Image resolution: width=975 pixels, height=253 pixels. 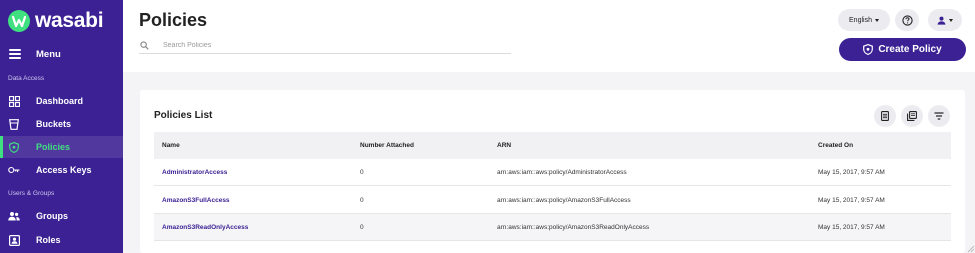 I want to click on hamburger-icon, so click(x=15, y=54).